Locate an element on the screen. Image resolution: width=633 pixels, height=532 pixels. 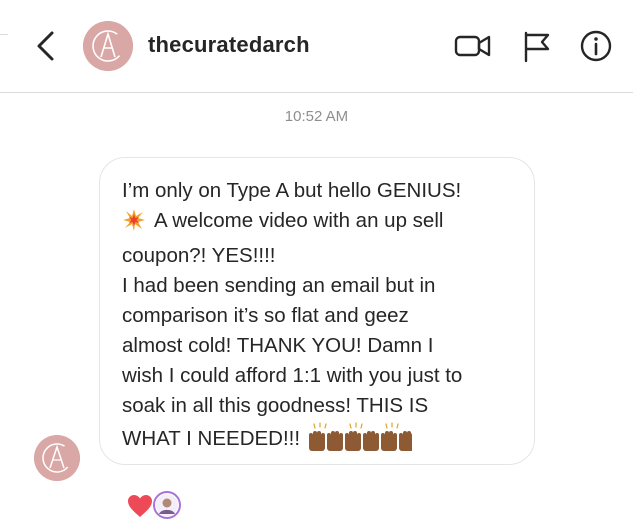
heart-reaction-icon is located at coordinates (140, 506).